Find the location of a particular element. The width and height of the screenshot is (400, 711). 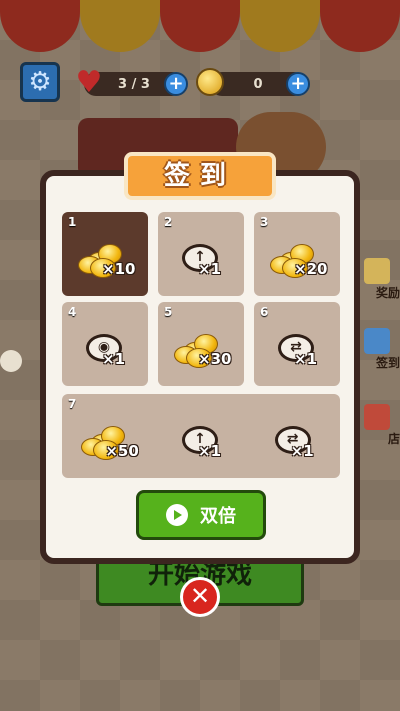

day-number: 3 is located at coordinates (264, 222).